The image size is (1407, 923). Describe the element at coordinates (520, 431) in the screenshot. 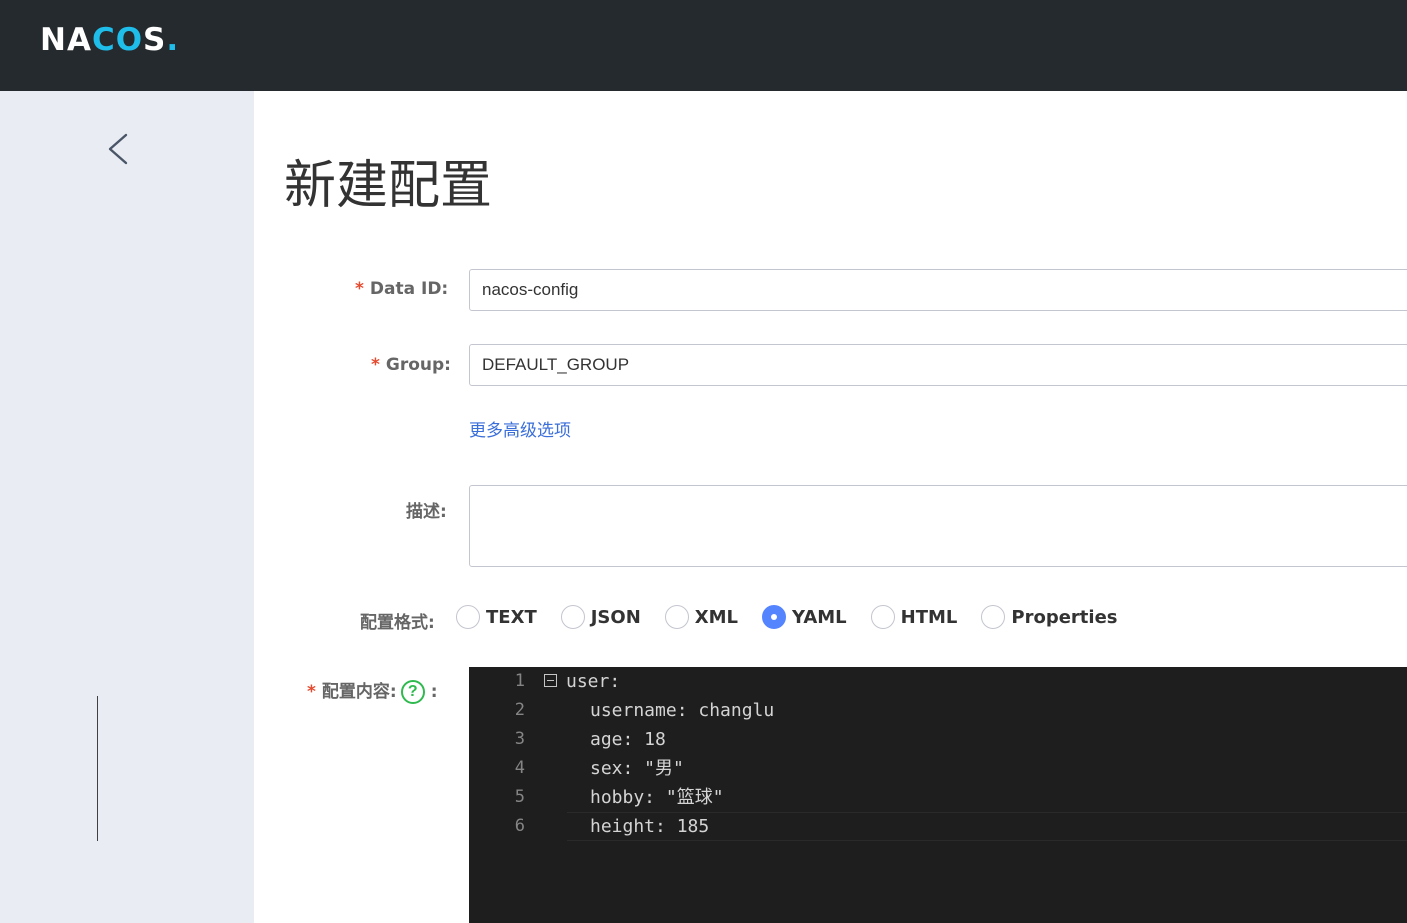

I see `advanced-options-link: 更多高级选项` at that location.